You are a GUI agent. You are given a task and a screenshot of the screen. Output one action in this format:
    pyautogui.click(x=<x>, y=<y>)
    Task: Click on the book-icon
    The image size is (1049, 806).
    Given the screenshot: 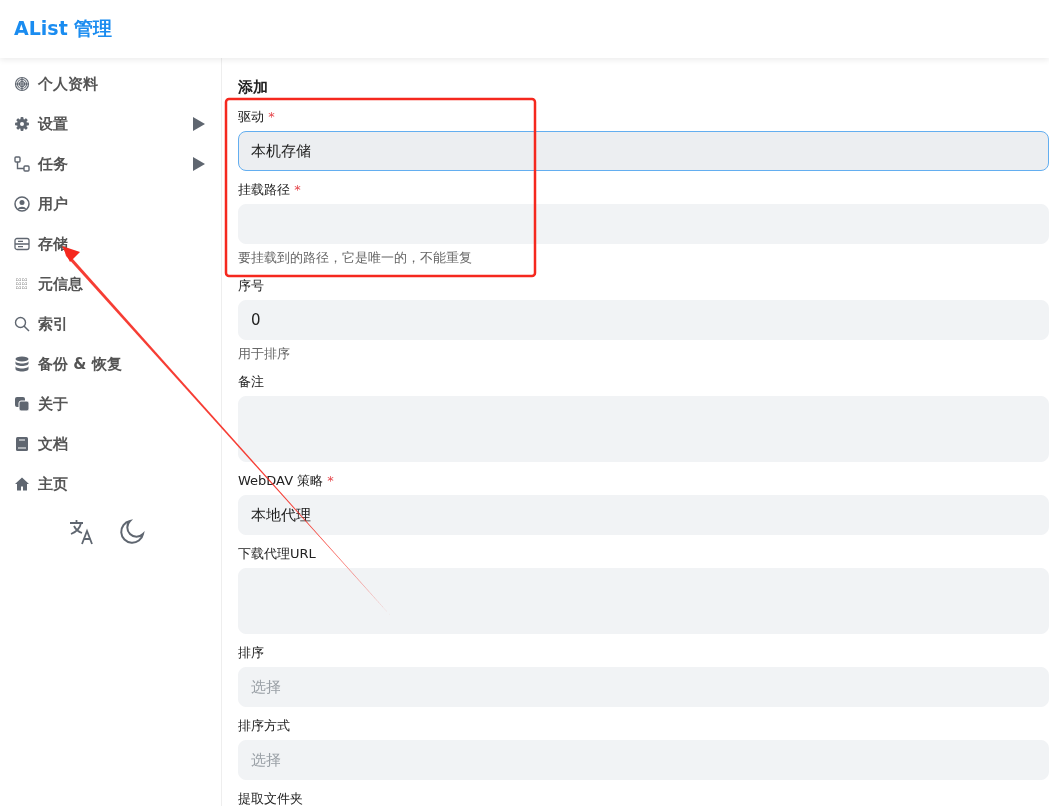 What is the action you would take?
    pyautogui.click(x=22, y=444)
    